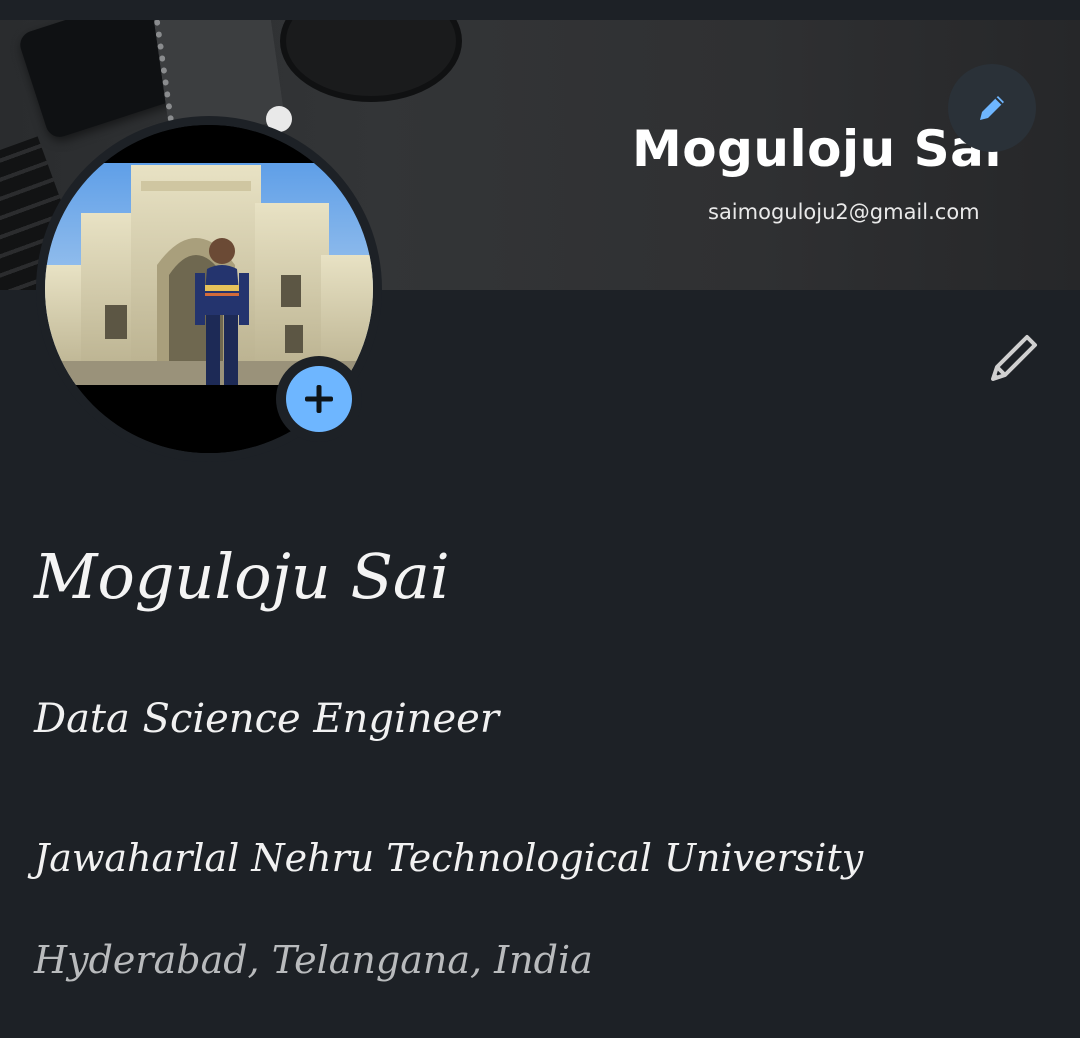  I want to click on profile-name: Moguloju Sai, so click(242, 576).